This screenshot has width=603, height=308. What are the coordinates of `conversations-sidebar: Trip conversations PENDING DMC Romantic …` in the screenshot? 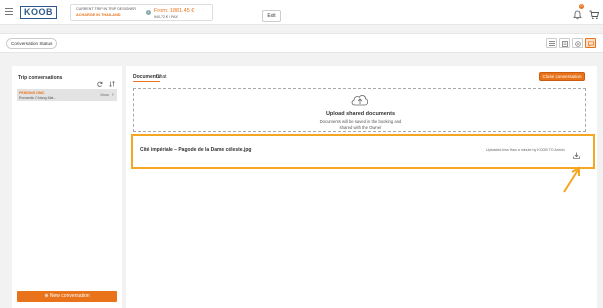 It's located at (67, 187).